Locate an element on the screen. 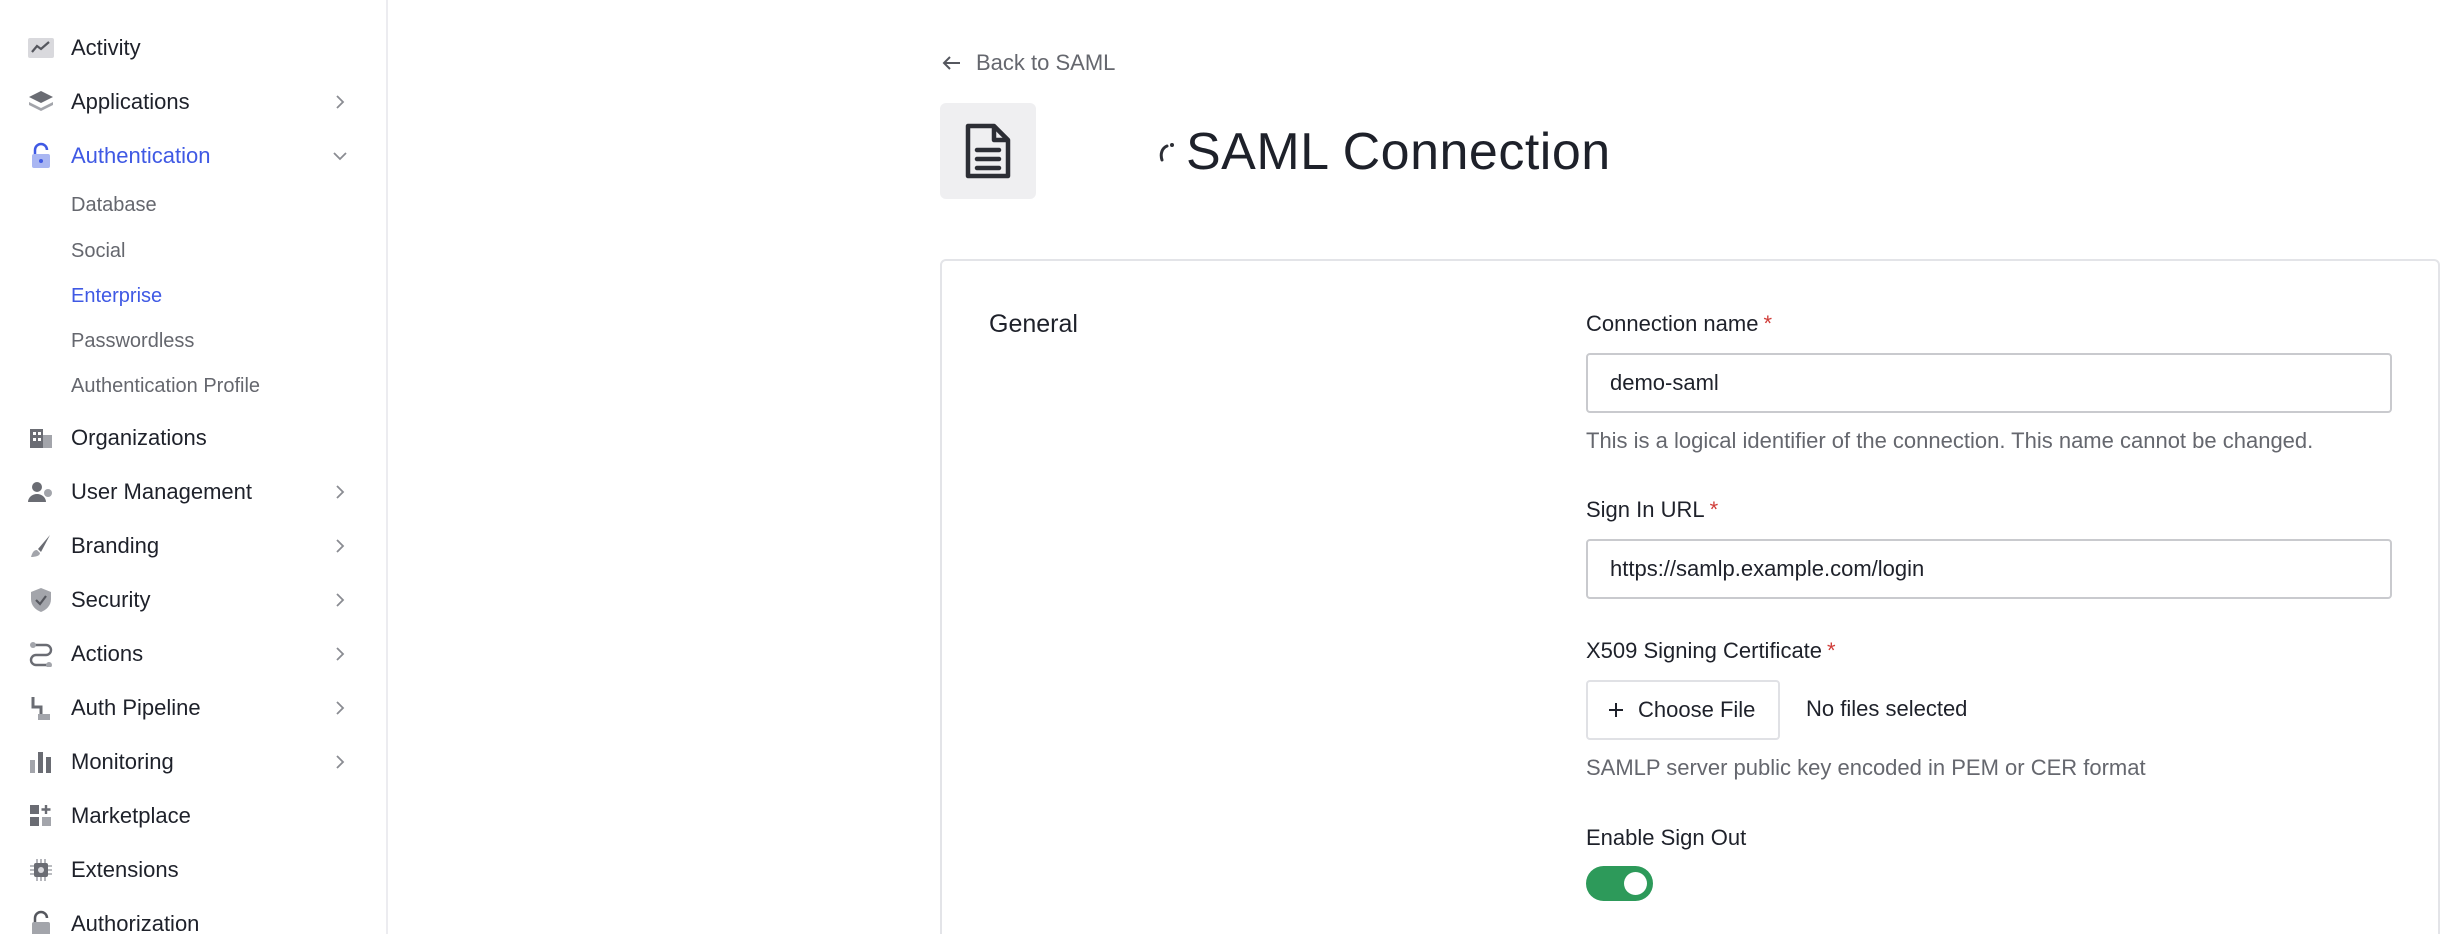 The width and height of the screenshot is (2448, 934). sidebar-item-auth-pipeline: Auth Pipeline is located at coordinates (193, 708).